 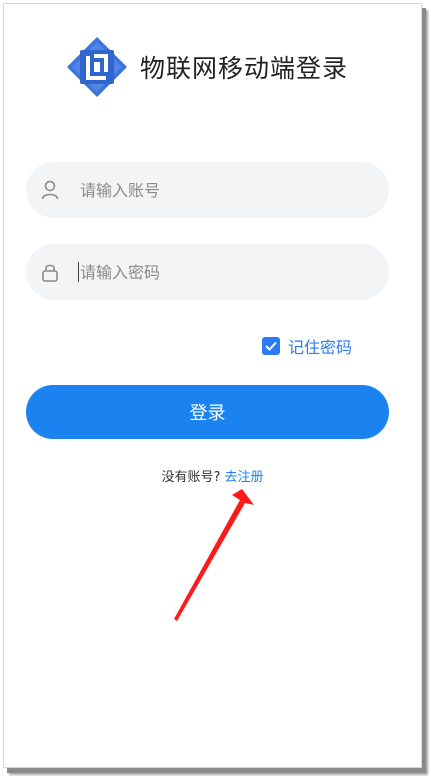 I want to click on password-input, so click(x=220, y=272).